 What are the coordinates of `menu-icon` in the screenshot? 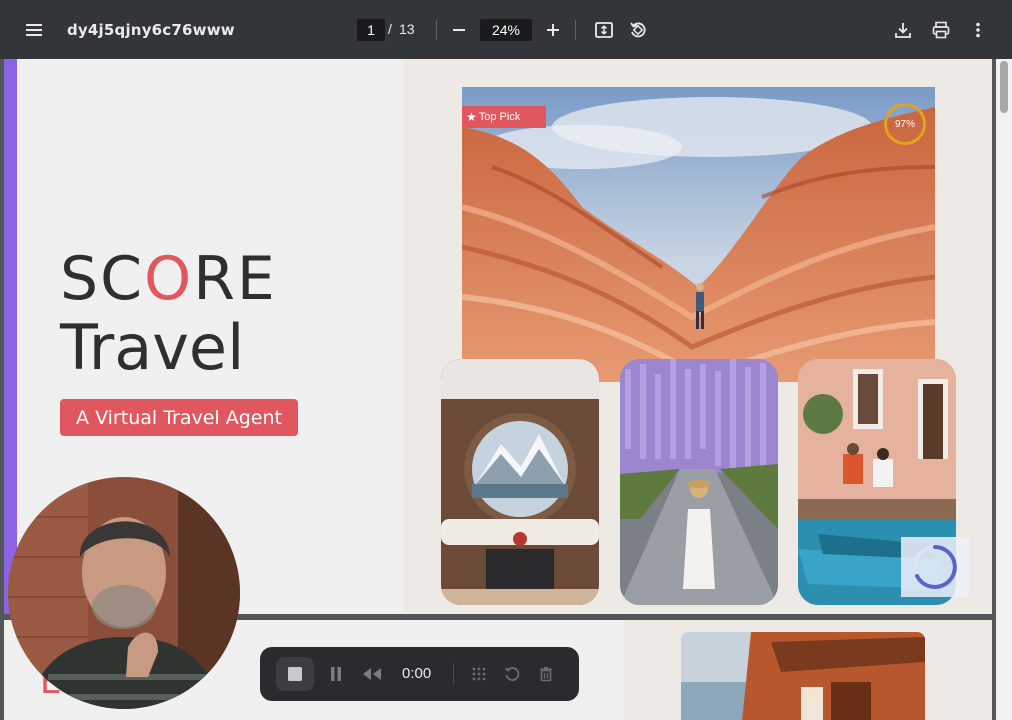 It's located at (34, 30).